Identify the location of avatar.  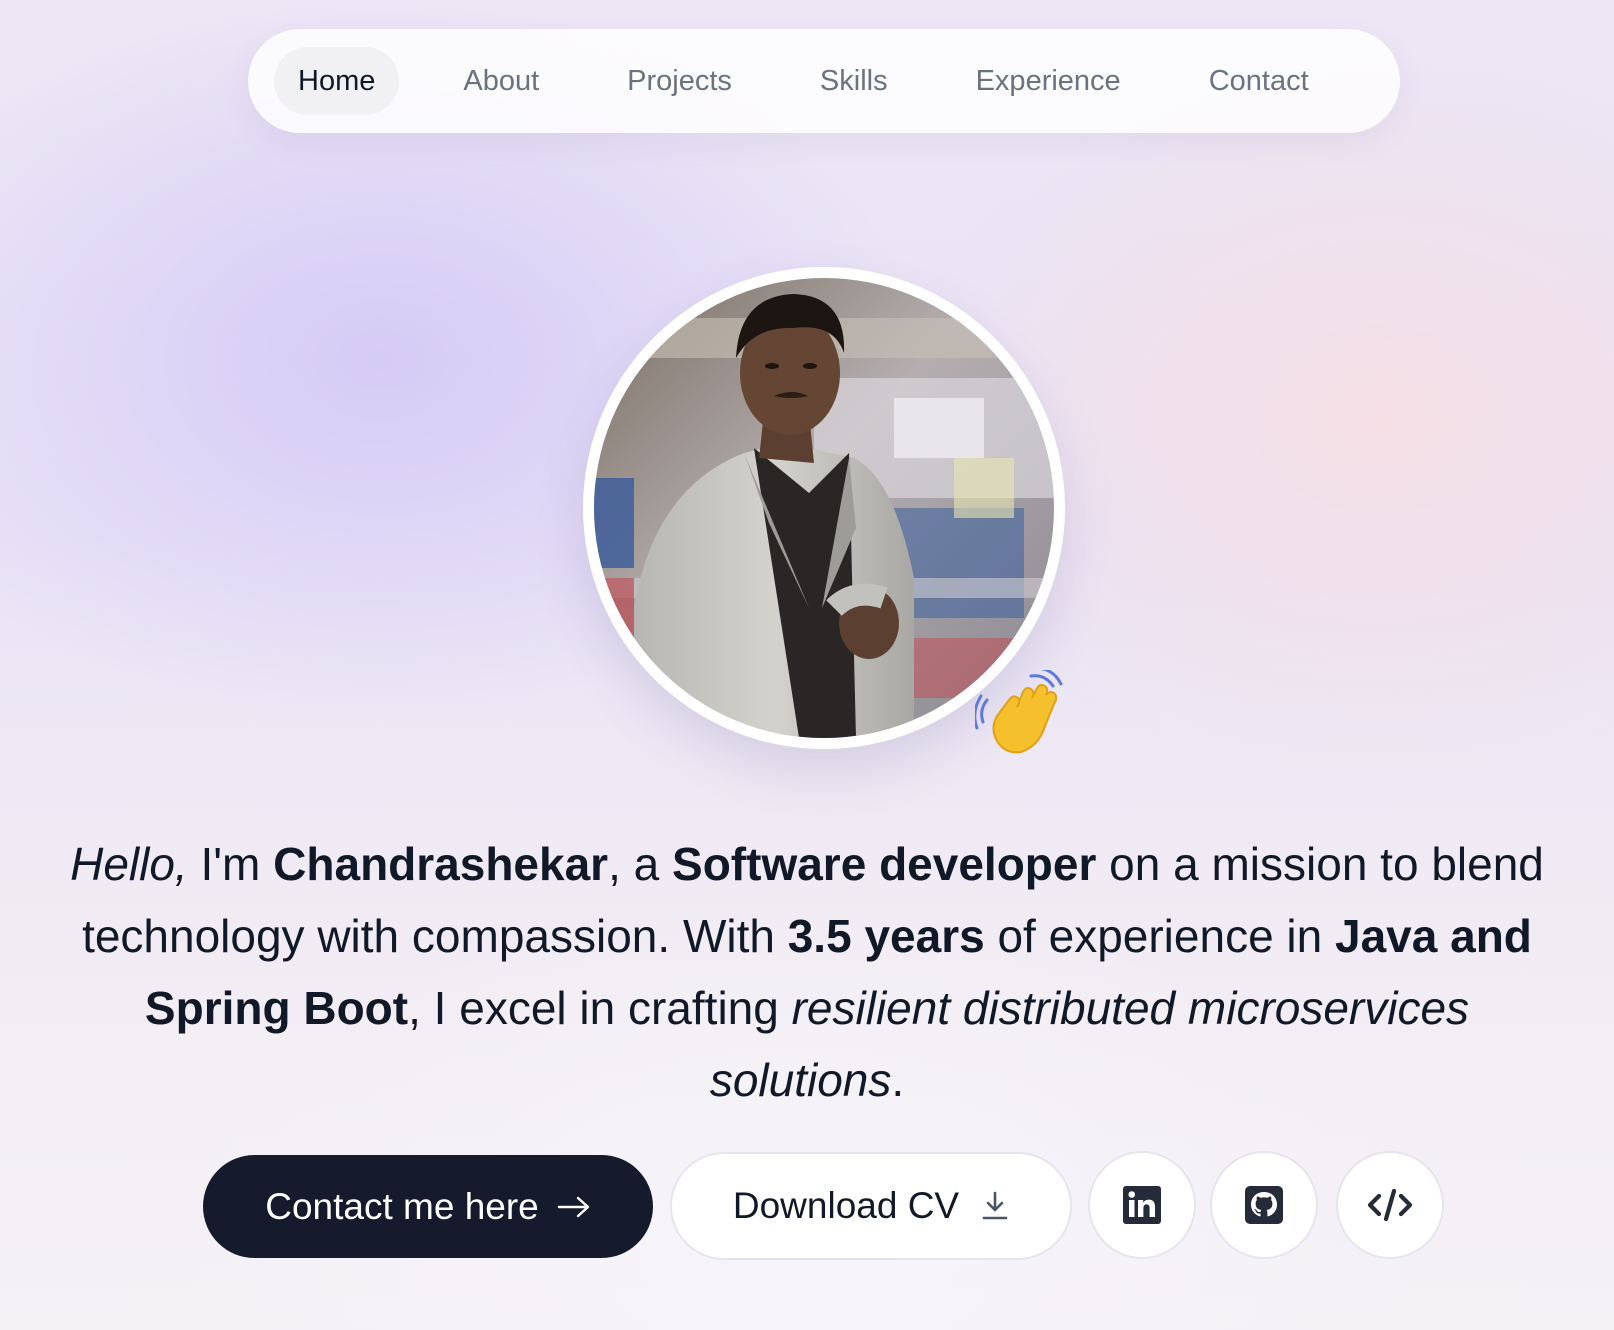
(824, 508).